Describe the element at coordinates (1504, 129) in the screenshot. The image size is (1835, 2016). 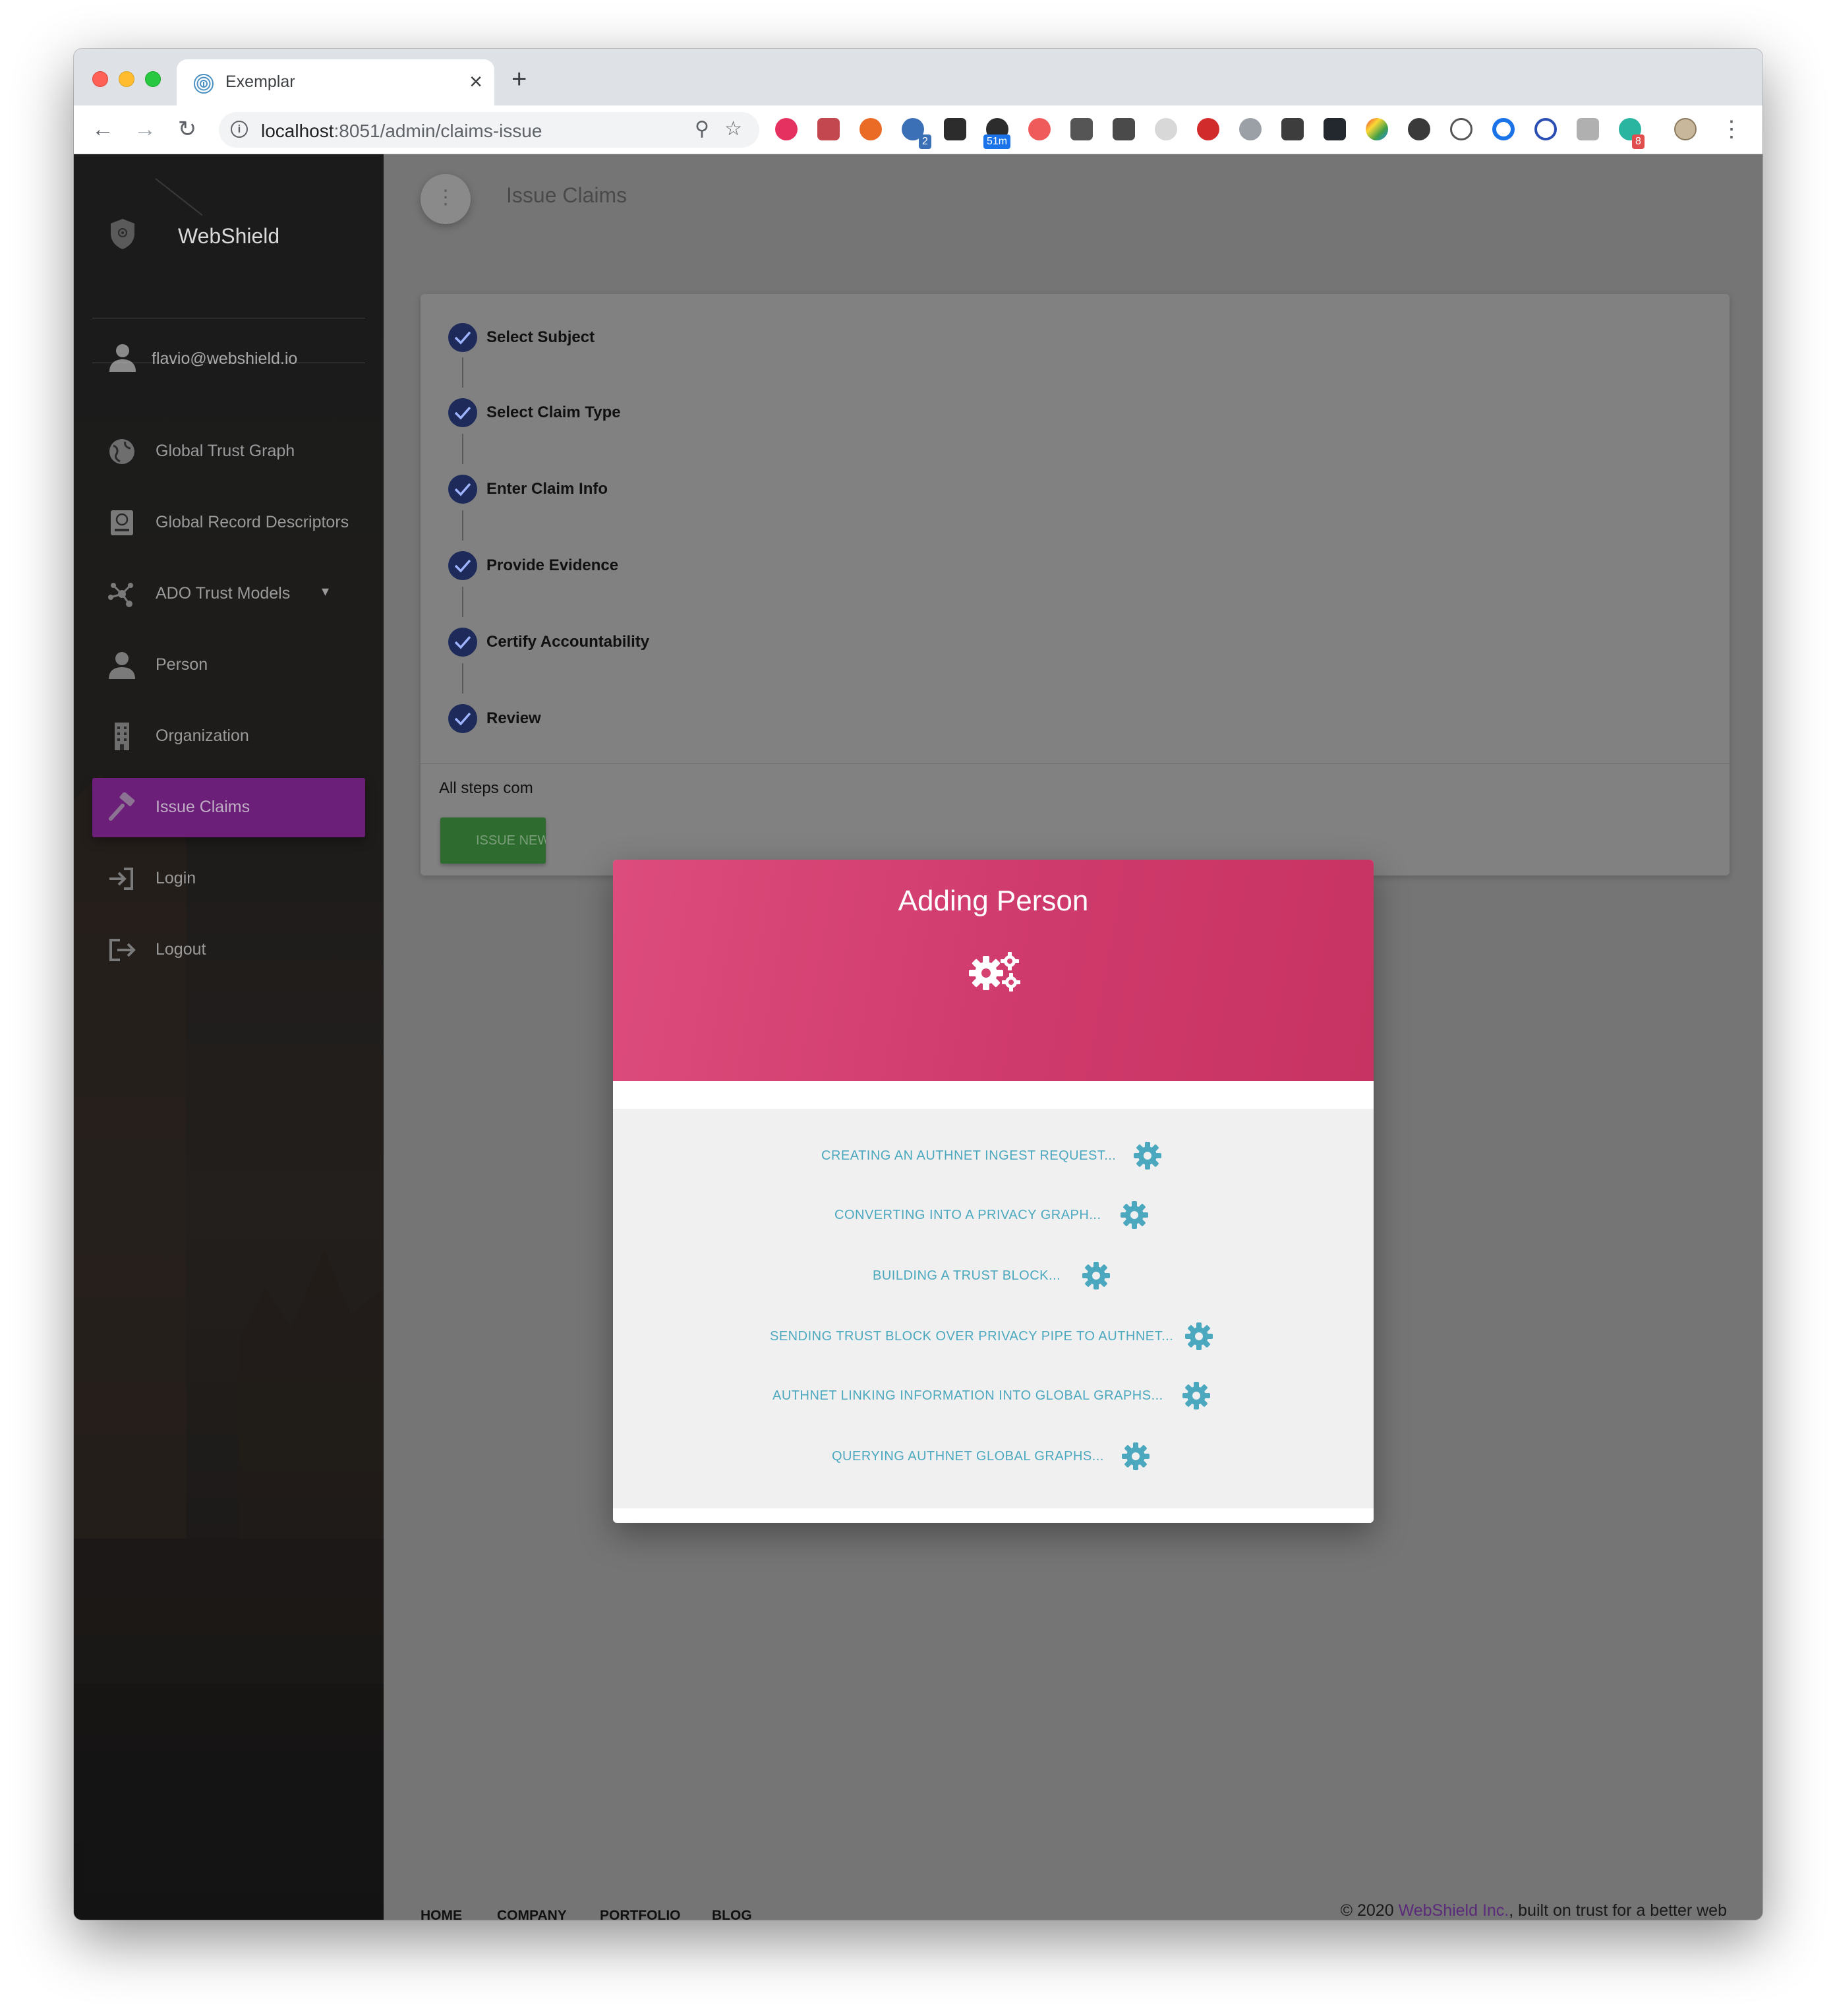
I see `extension-ring-icon` at that location.